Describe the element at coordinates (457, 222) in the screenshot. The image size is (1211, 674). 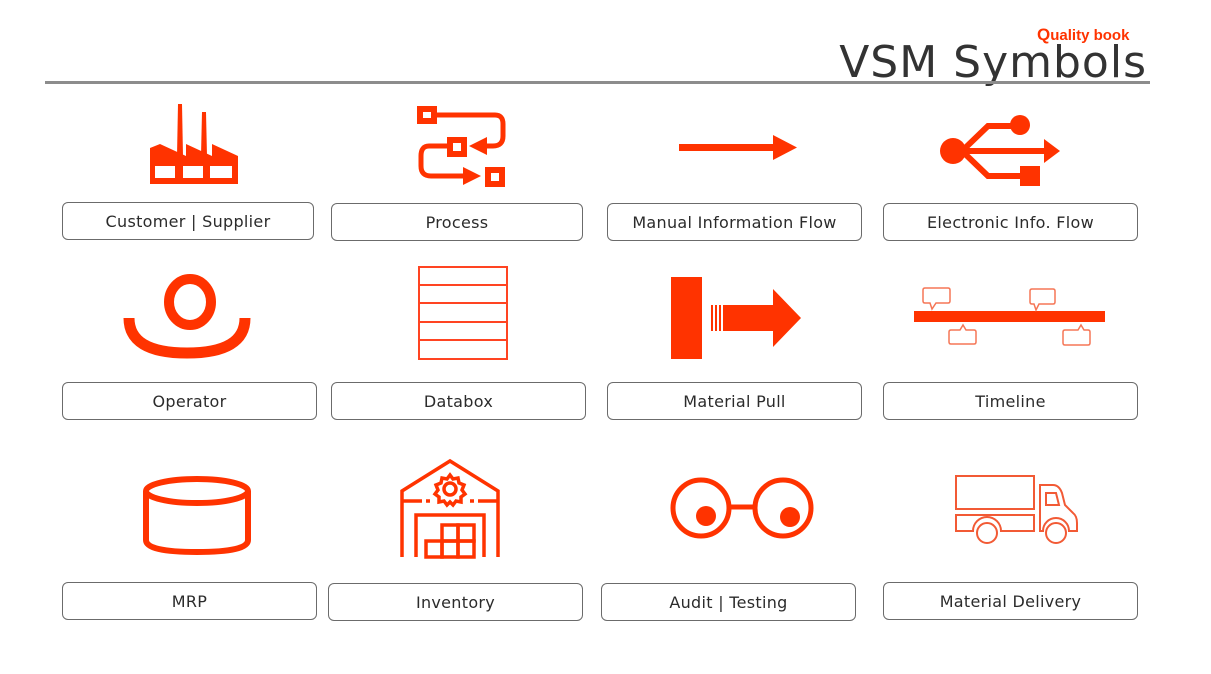
I see `symbol-label-process: Process` at that location.